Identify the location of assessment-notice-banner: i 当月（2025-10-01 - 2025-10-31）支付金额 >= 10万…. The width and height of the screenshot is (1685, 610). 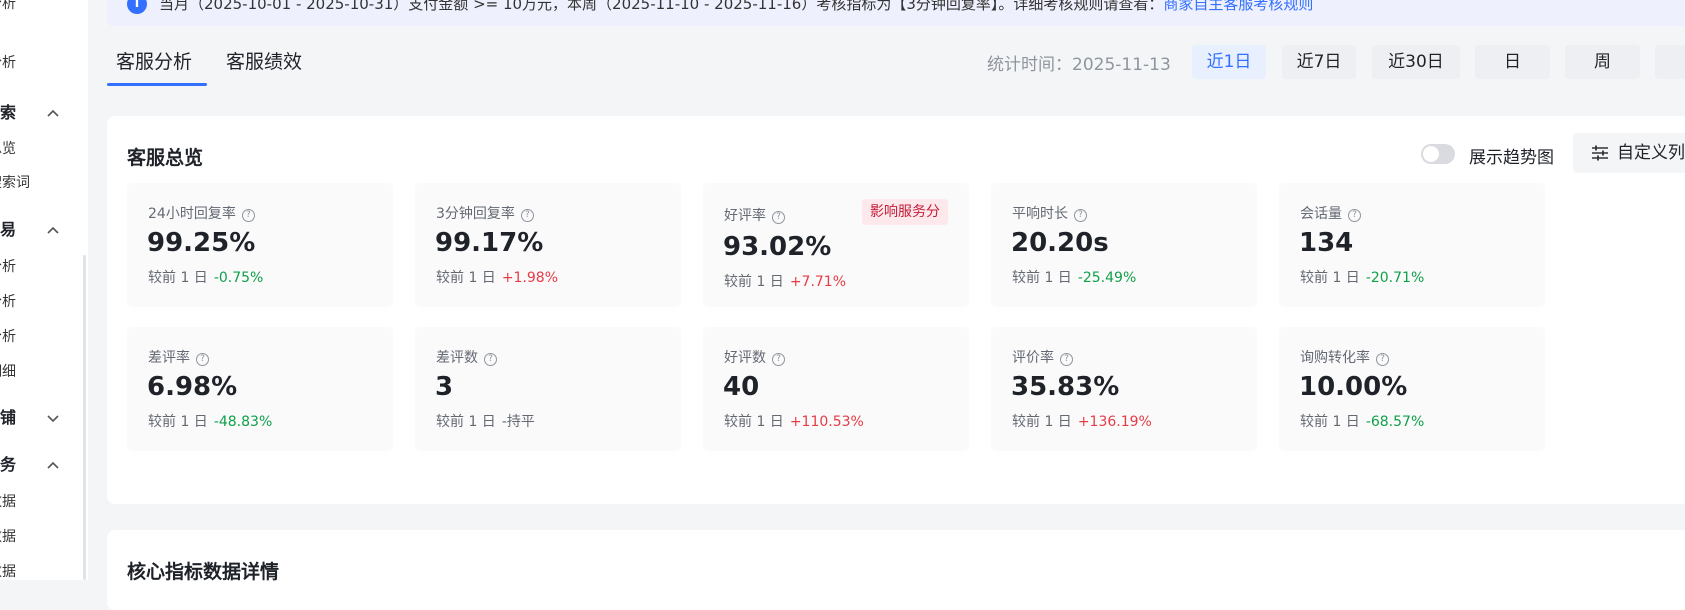
(896, 13).